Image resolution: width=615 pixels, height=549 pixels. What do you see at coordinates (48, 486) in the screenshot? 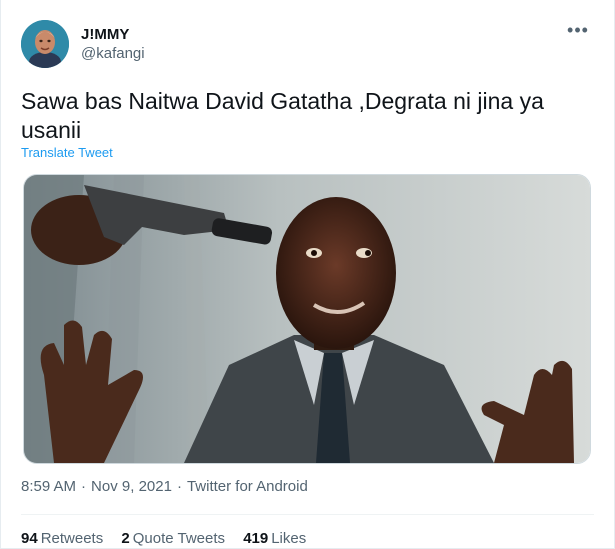
I see `tweet-time: 8:59 AM` at bounding box center [48, 486].